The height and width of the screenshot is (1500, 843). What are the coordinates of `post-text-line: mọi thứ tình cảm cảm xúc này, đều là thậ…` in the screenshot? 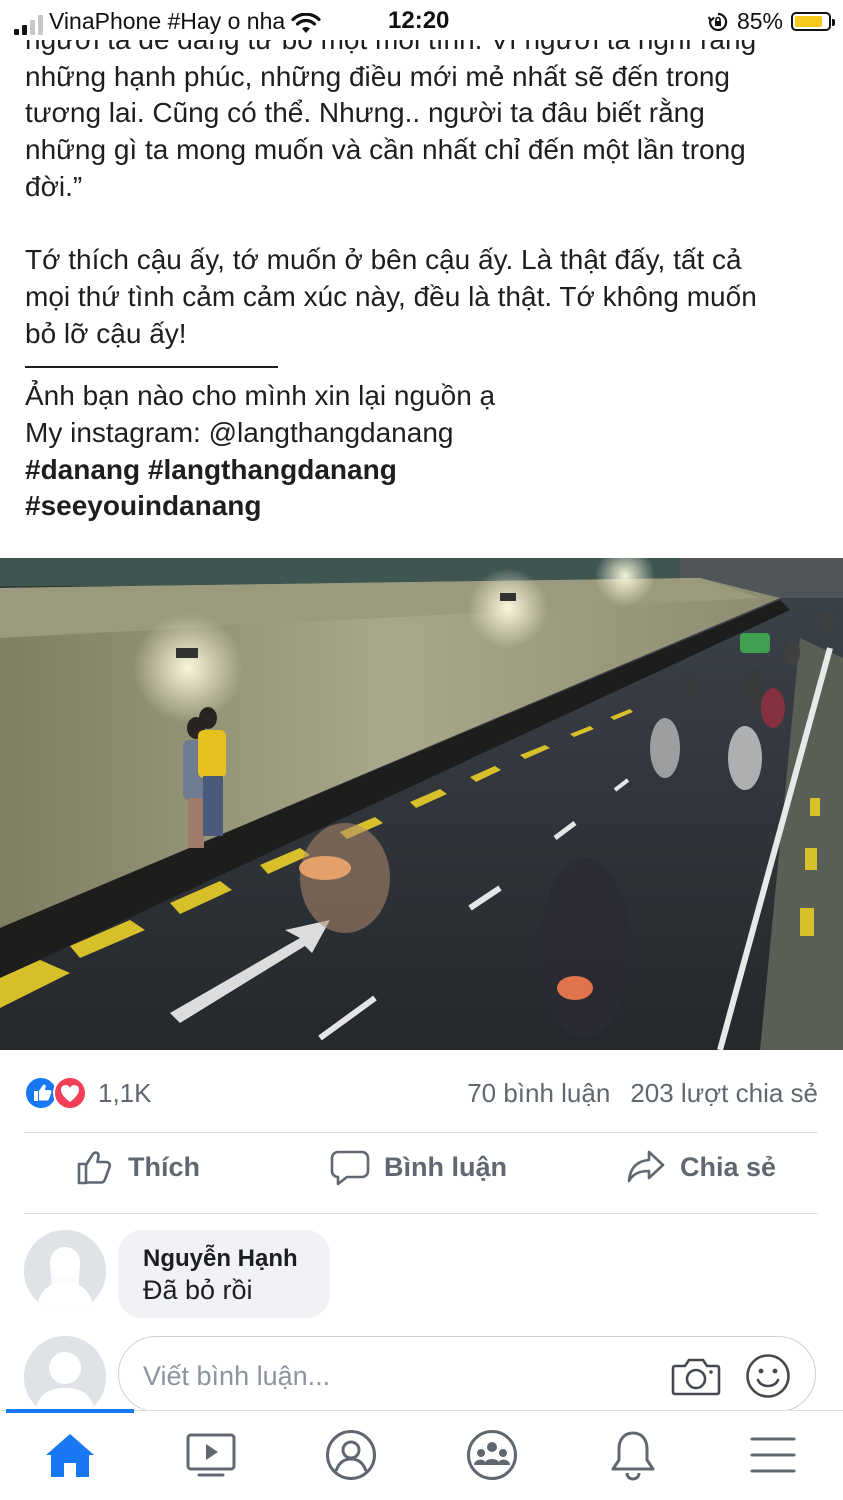 It's located at (391, 296).